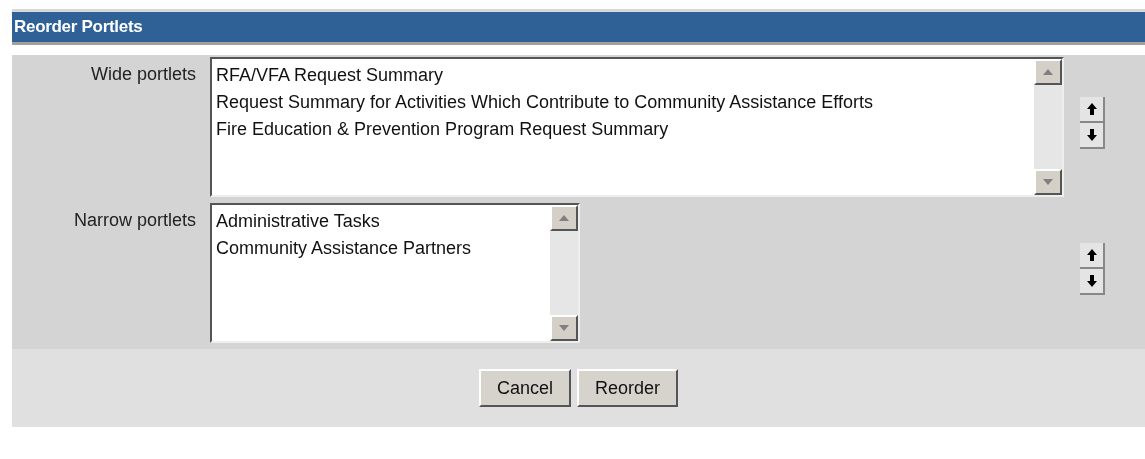  What do you see at coordinates (544, 102) in the screenshot?
I see `list-option: Request Summary for Activities Which Contribute to Community Assistance Efforts` at bounding box center [544, 102].